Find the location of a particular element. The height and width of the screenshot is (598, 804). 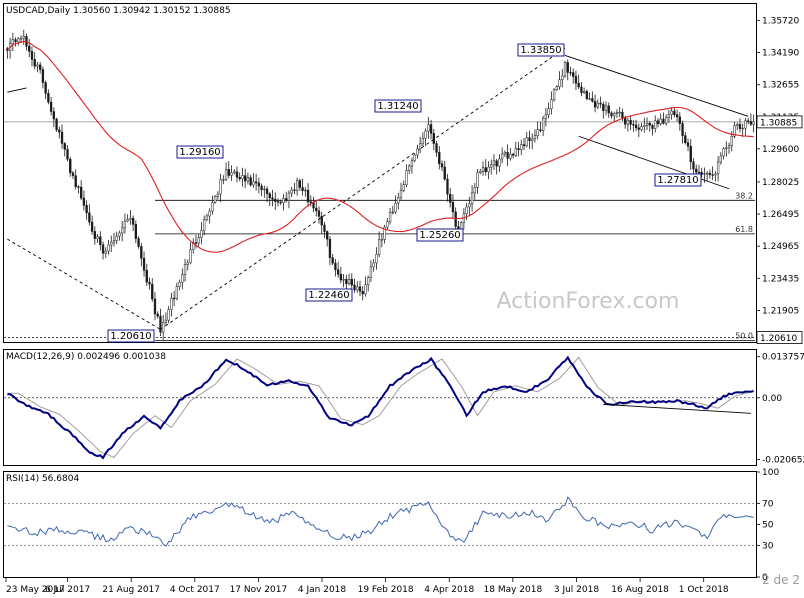

rsi-header: RSI(14) 56.6804 is located at coordinates (42, 479).